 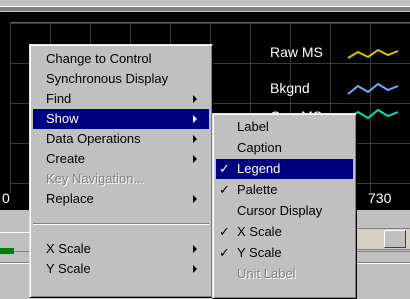 What do you see at coordinates (284, 232) in the screenshot?
I see `submenu-item-x-scale: ✓ X Scale` at bounding box center [284, 232].